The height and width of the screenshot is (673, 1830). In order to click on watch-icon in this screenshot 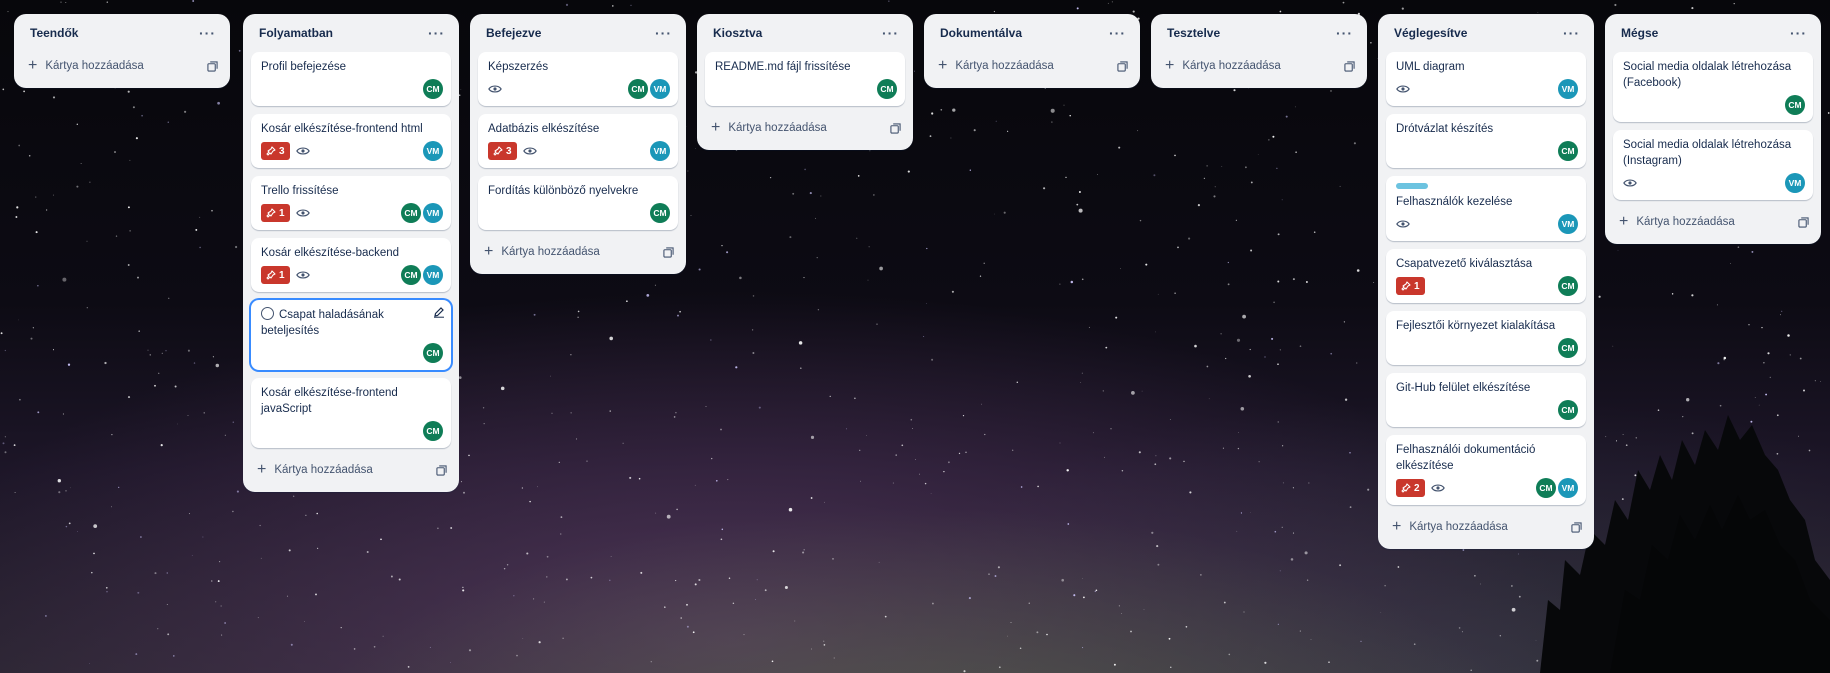, I will do `click(495, 89)`.